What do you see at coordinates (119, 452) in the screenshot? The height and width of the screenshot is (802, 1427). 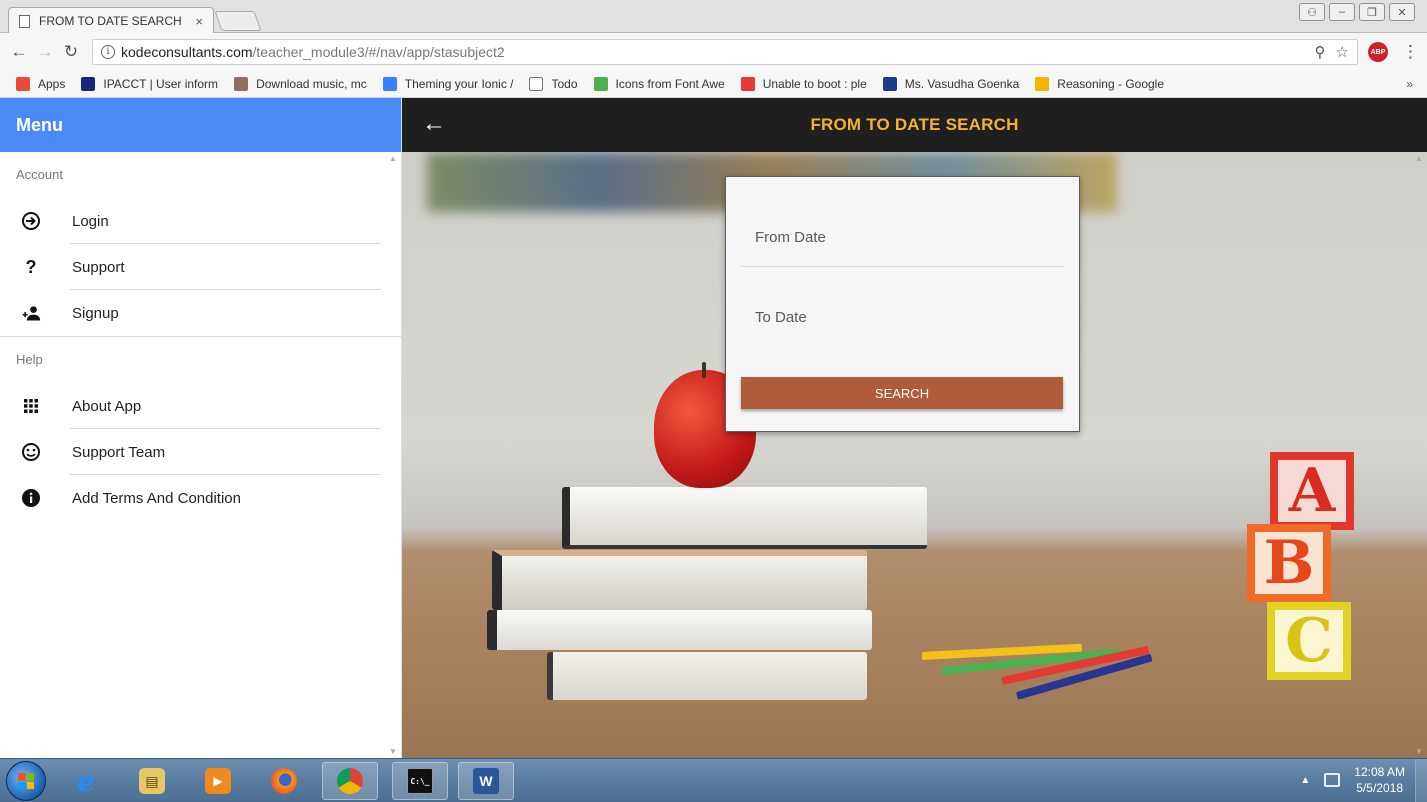 I see `menu-item-label: Support Team` at bounding box center [119, 452].